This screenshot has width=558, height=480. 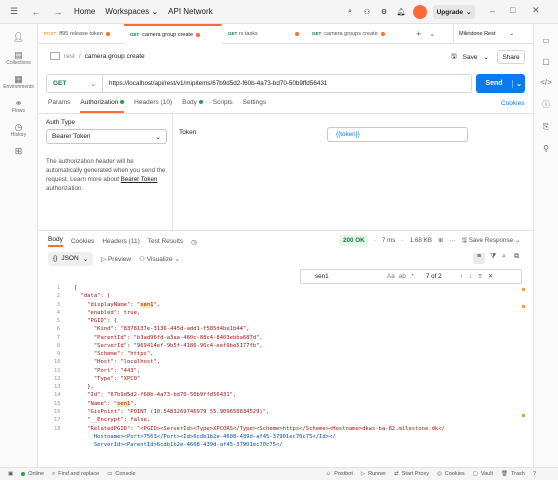 I want to click on auth-divider, so click(x=172, y=172).